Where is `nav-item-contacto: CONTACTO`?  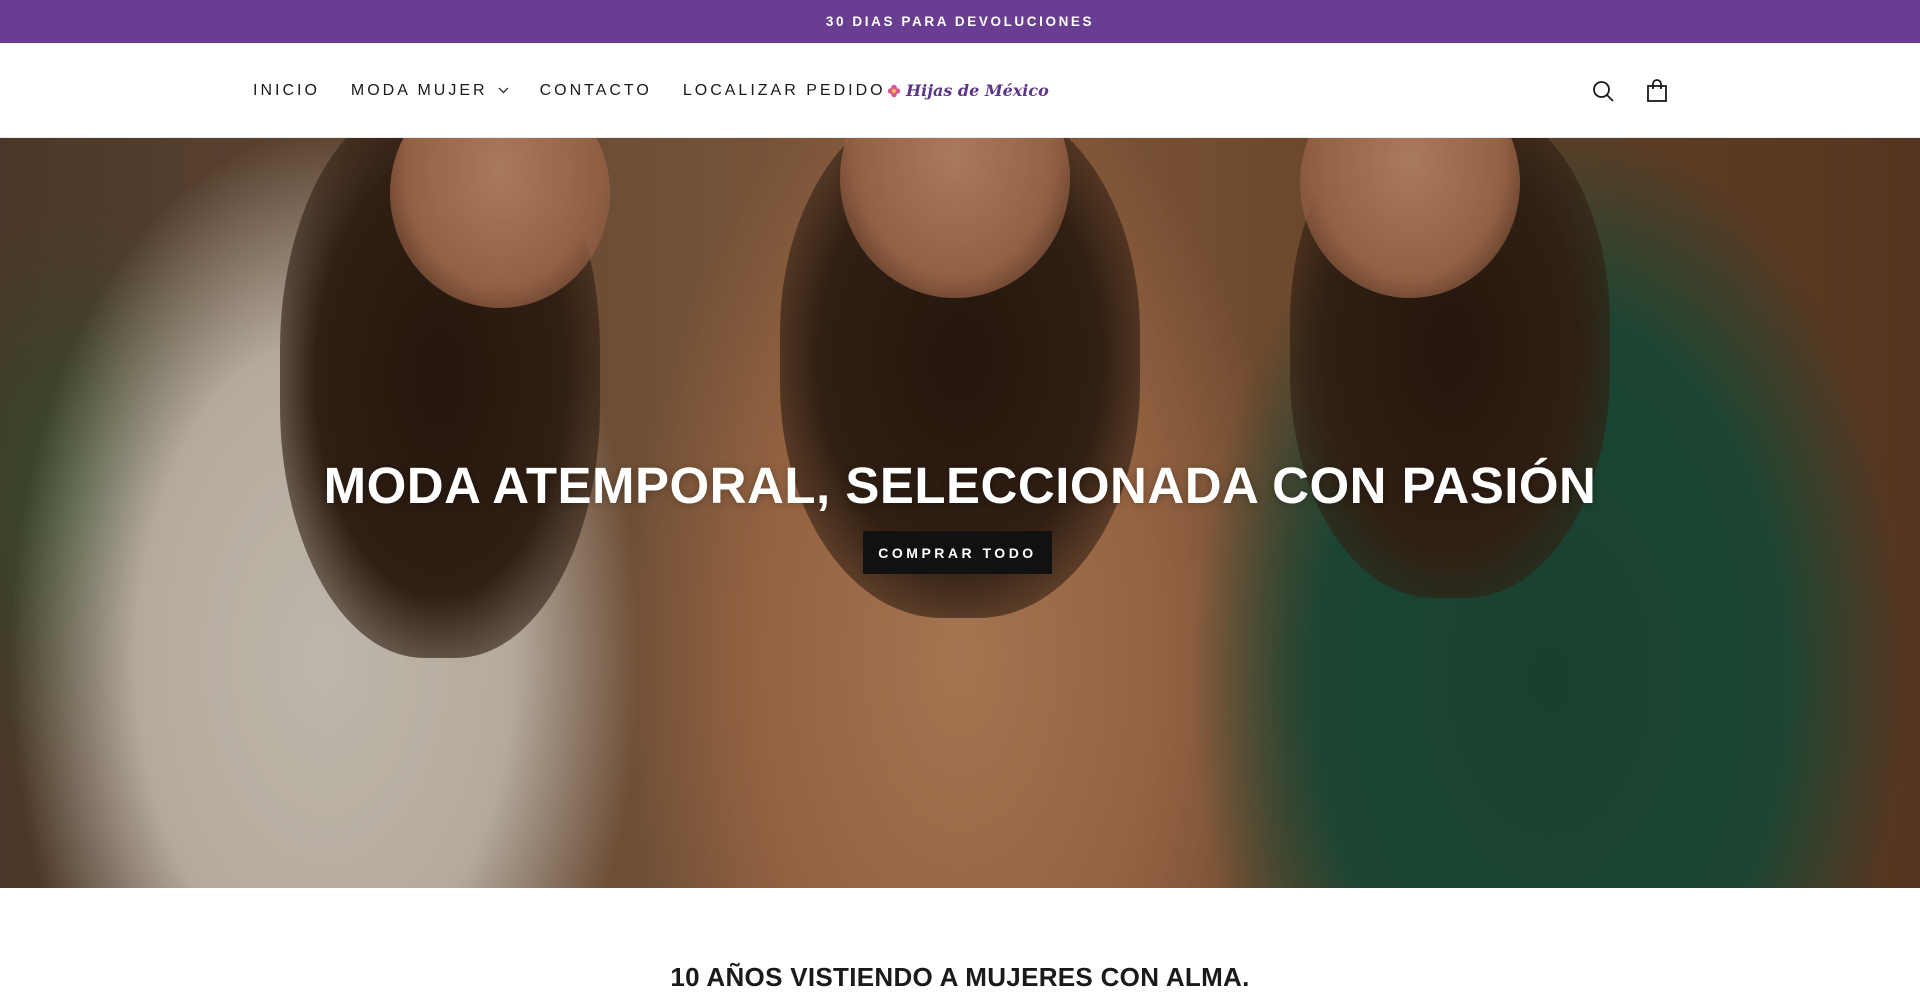
nav-item-contacto: CONTACTO is located at coordinates (596, 91).